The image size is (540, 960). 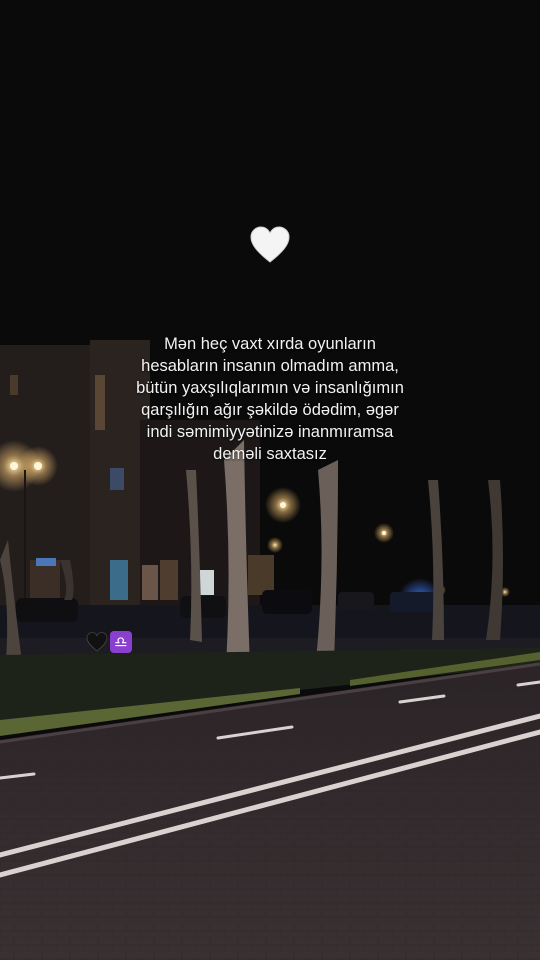 I want to click on quote-line: Mən heç vaxt xırda oyunların, so click(x=270, y=344).